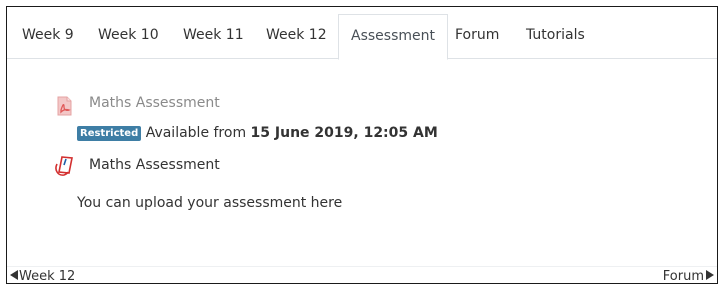  Describe the element at coordinates (48, 35) in the screenshot. I see `tab-week-9: Week 9` at that location.